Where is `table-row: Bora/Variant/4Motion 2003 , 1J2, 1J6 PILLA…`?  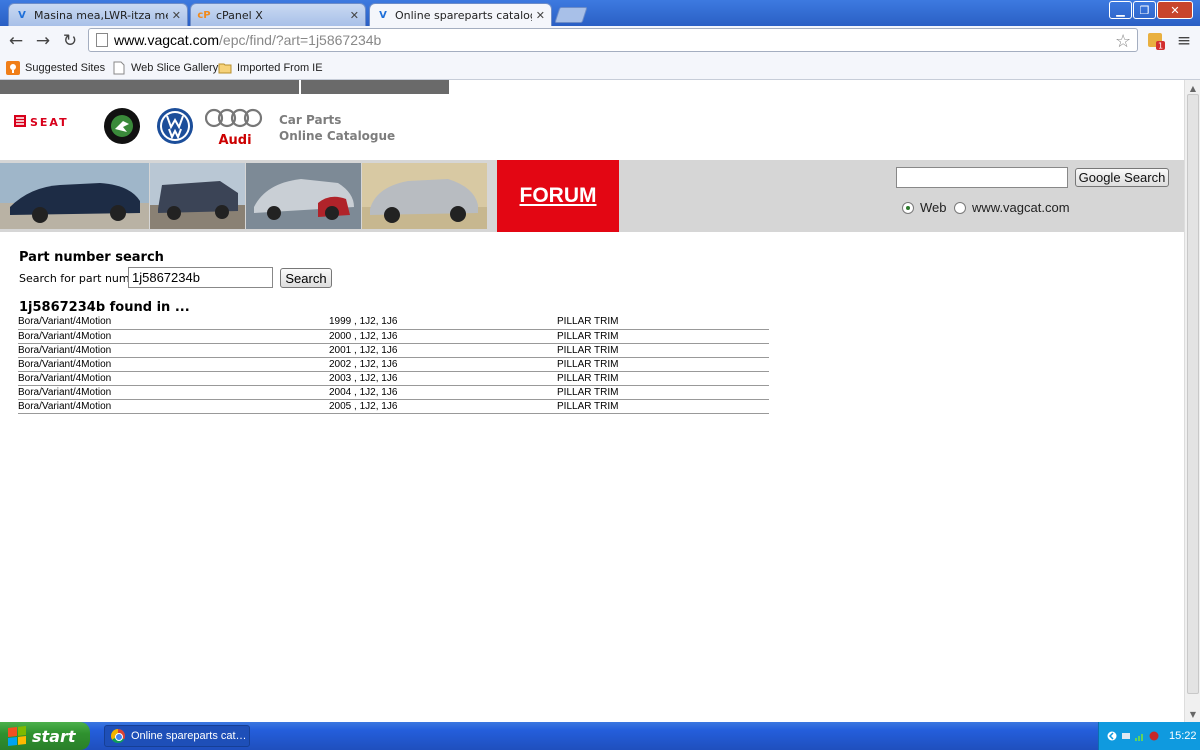 table-row: Bora/Variant/4Motion 2003 , 1J2, 1J6 PILLA… is located at coordinates (393, 378).